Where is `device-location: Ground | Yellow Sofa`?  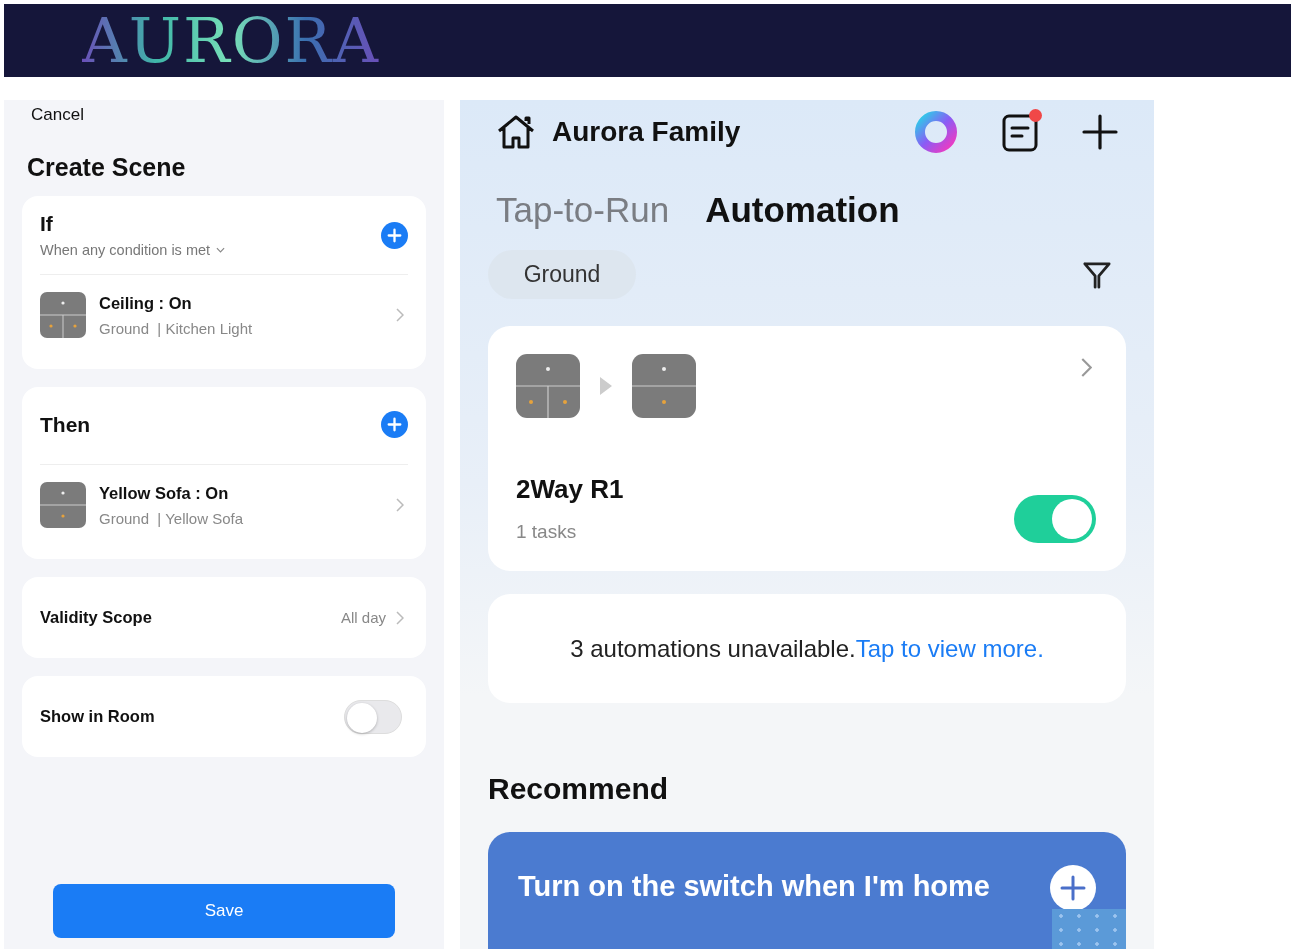 device-location: Ground | Yellow Sofa is located at coordinates (171, 518).